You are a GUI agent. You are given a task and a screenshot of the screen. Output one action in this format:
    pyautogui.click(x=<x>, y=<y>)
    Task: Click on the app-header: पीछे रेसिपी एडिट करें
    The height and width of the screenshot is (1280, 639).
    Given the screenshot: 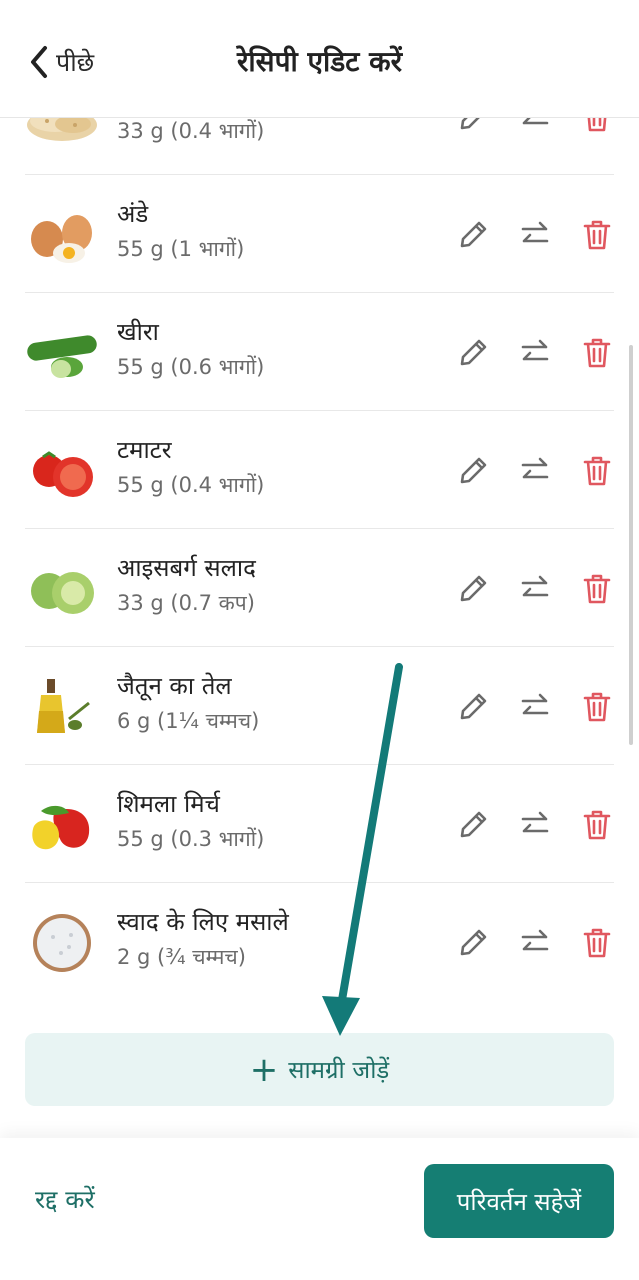 What is the action you would take?
    pyautogui.click(x=319, y=59)
    